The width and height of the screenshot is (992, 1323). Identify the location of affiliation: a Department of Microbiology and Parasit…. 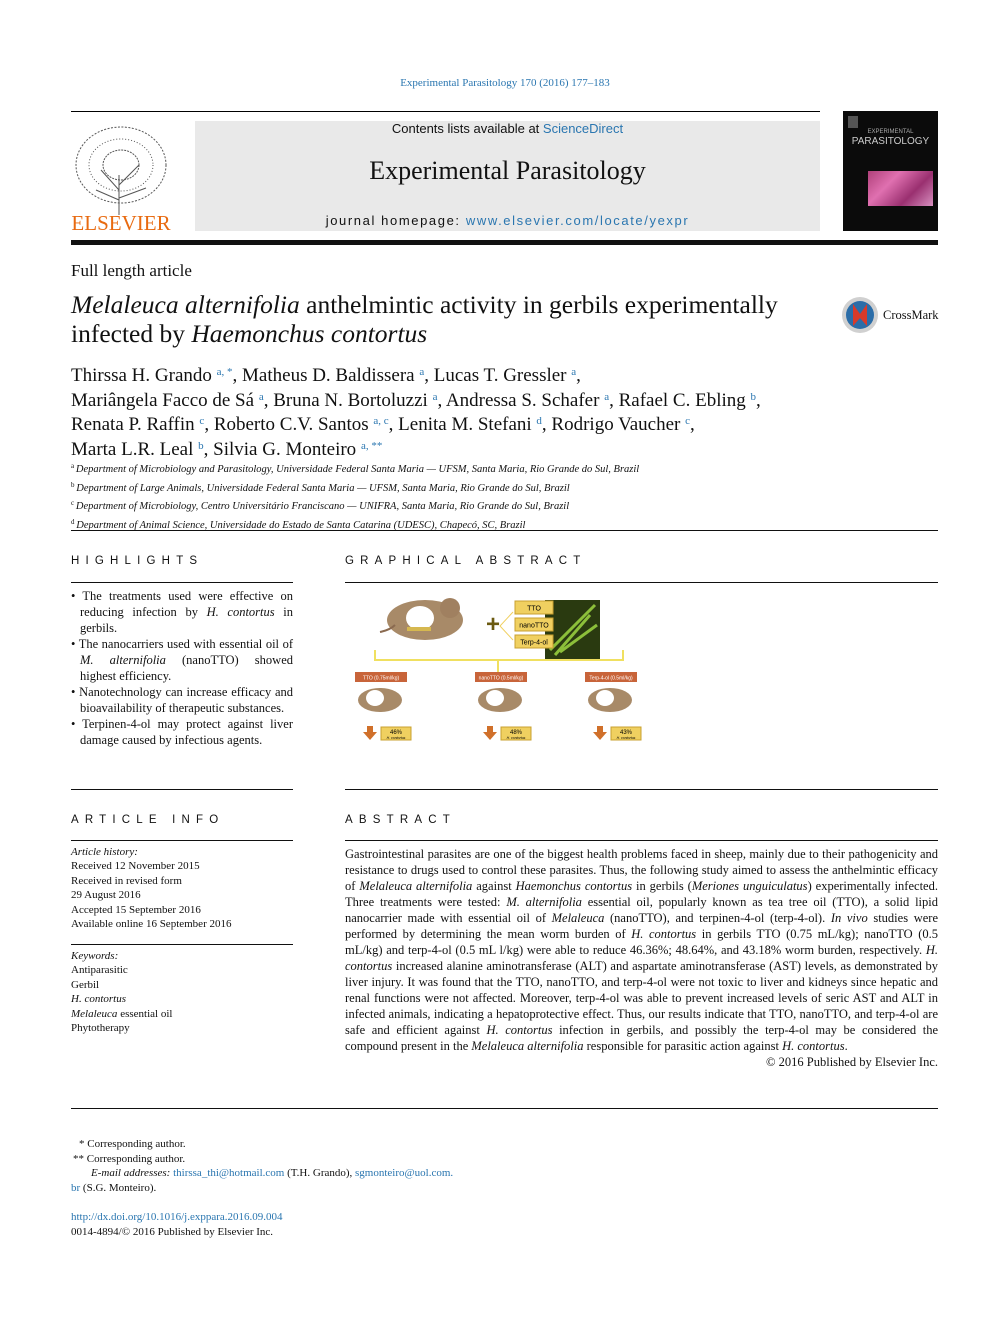
(355, 468).